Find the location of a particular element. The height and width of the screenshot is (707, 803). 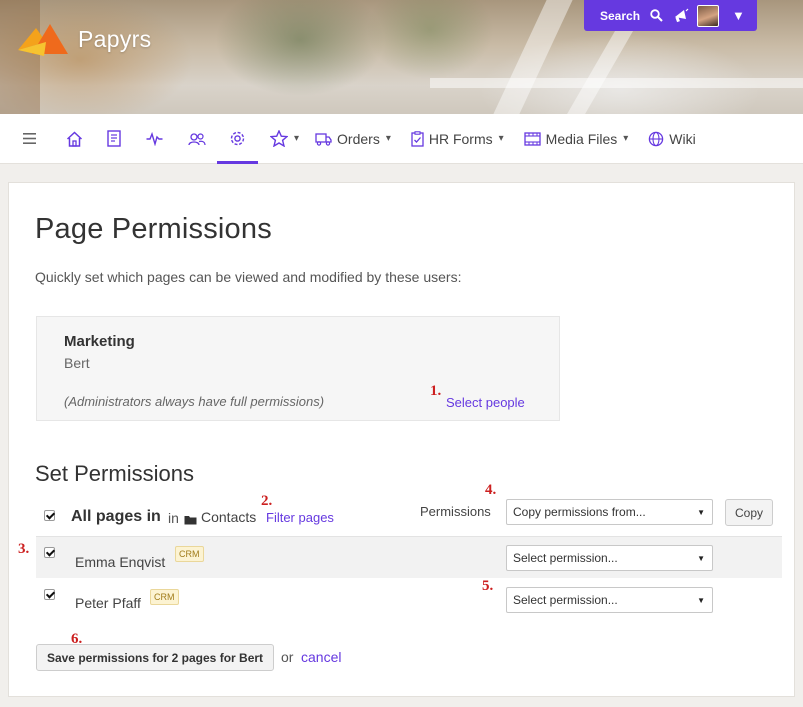

all-pages-checkbox is located at coordinates (49, 515).